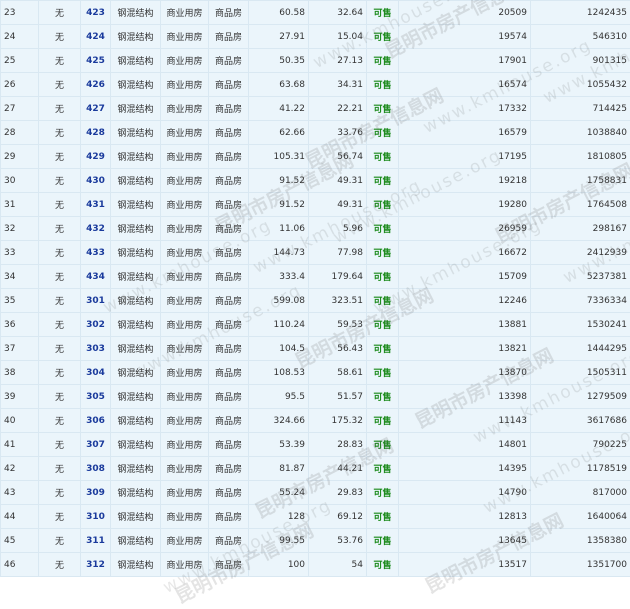 Image resolution: width=630 pixels, height=609 pixels. I want to click on floor-area: 108.53, so click(279, 373).